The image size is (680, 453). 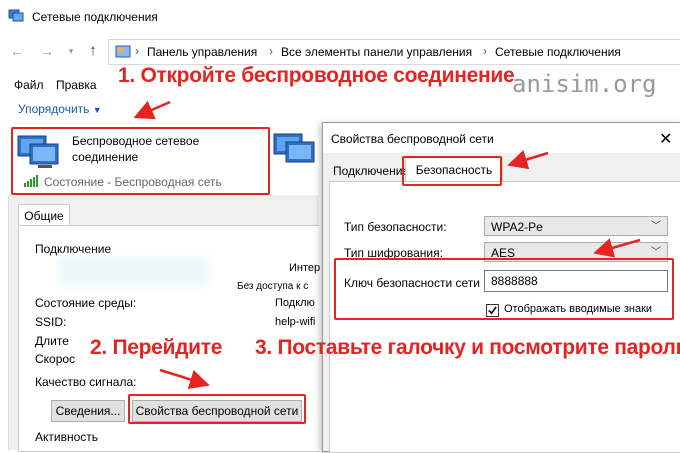 What do you see at coordinates (17, 51) in the screenshot?
I see `back-icon: ←` at bounding box center [17, 51].